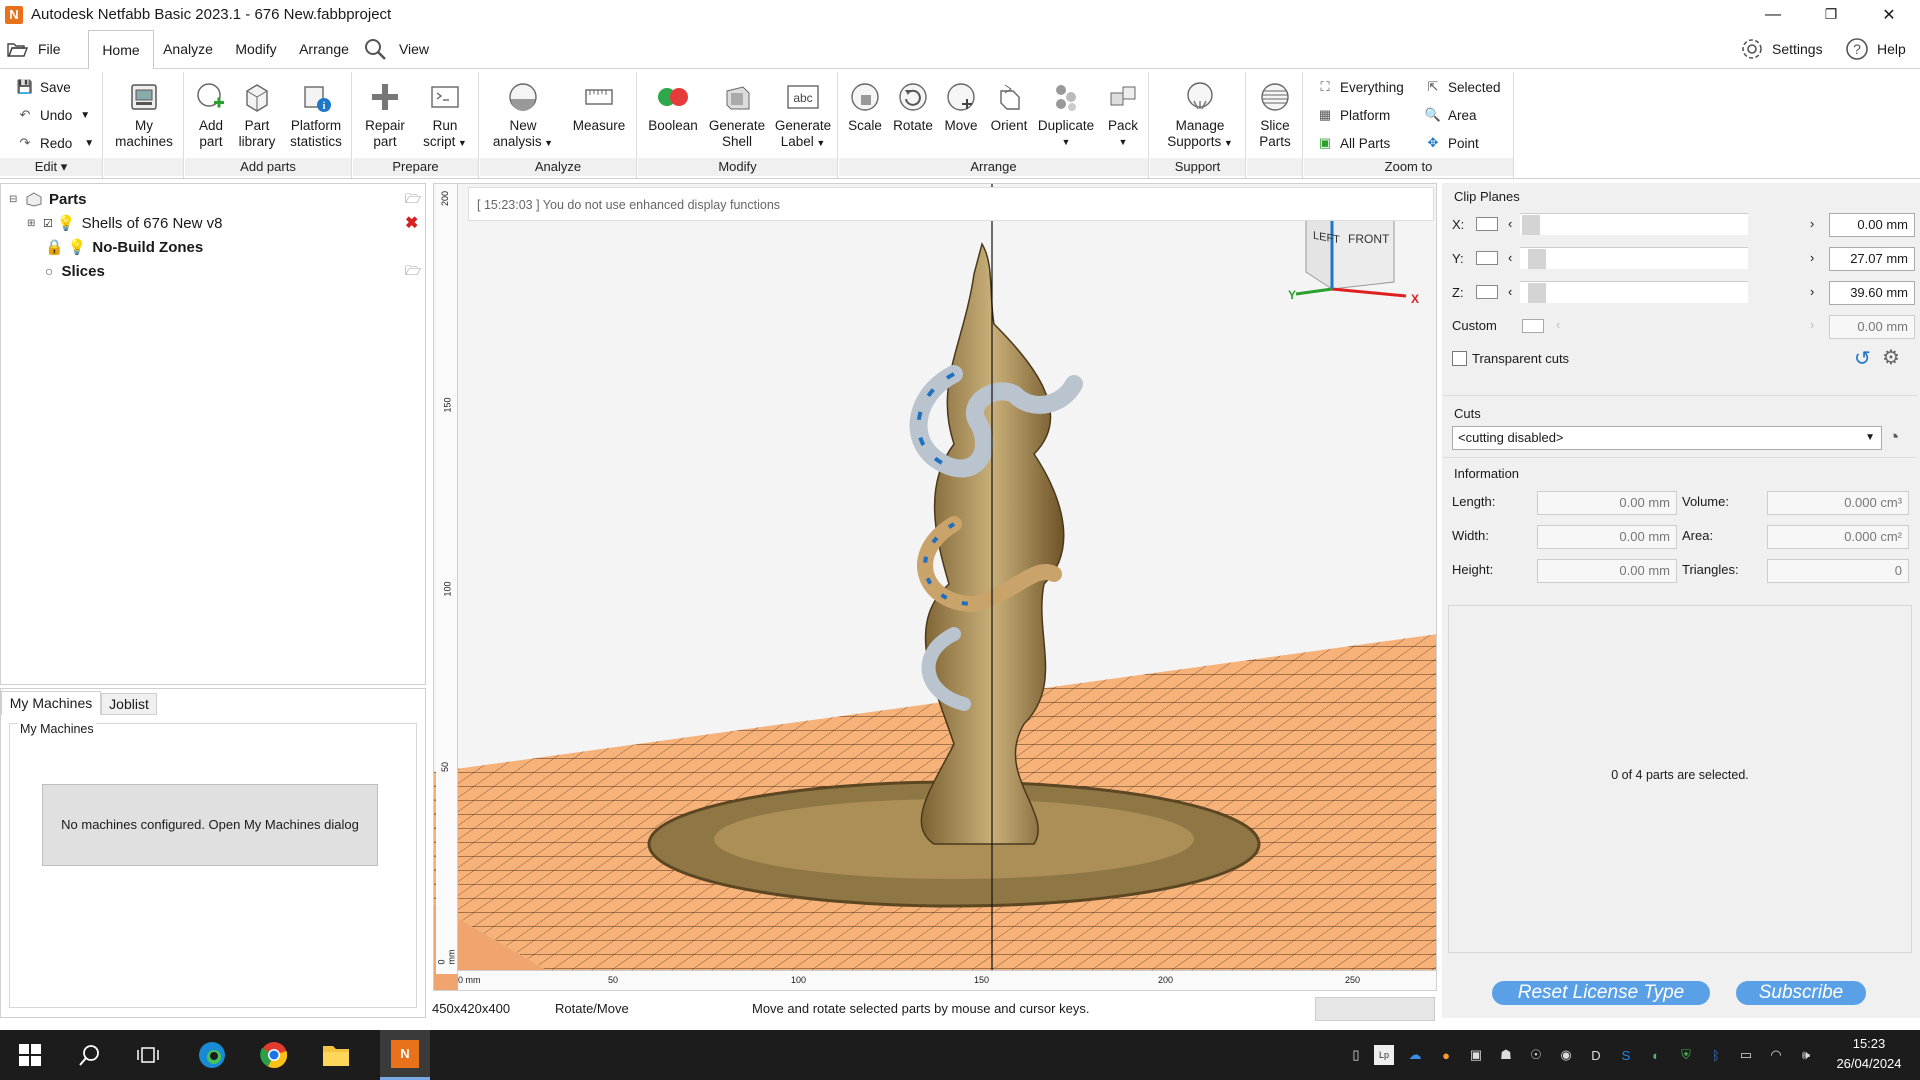 The width and height of the screenshot is (1920, 1080). Describe the element at coordinates (1487, 292) in the screenshot. I see `clip-z-toggle` at that location.